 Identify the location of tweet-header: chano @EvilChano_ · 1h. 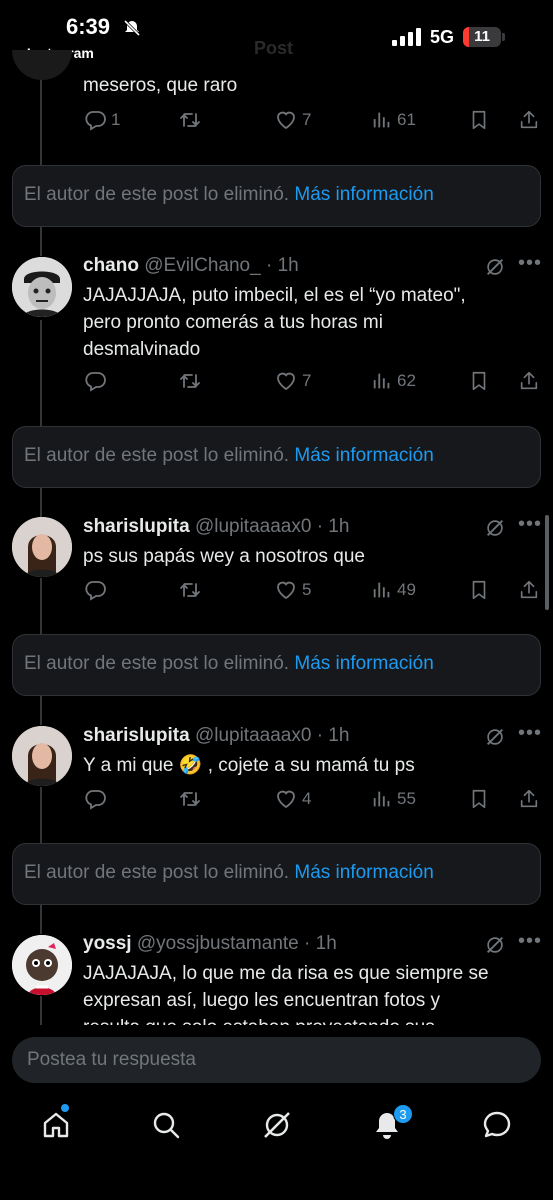
(191, 266).